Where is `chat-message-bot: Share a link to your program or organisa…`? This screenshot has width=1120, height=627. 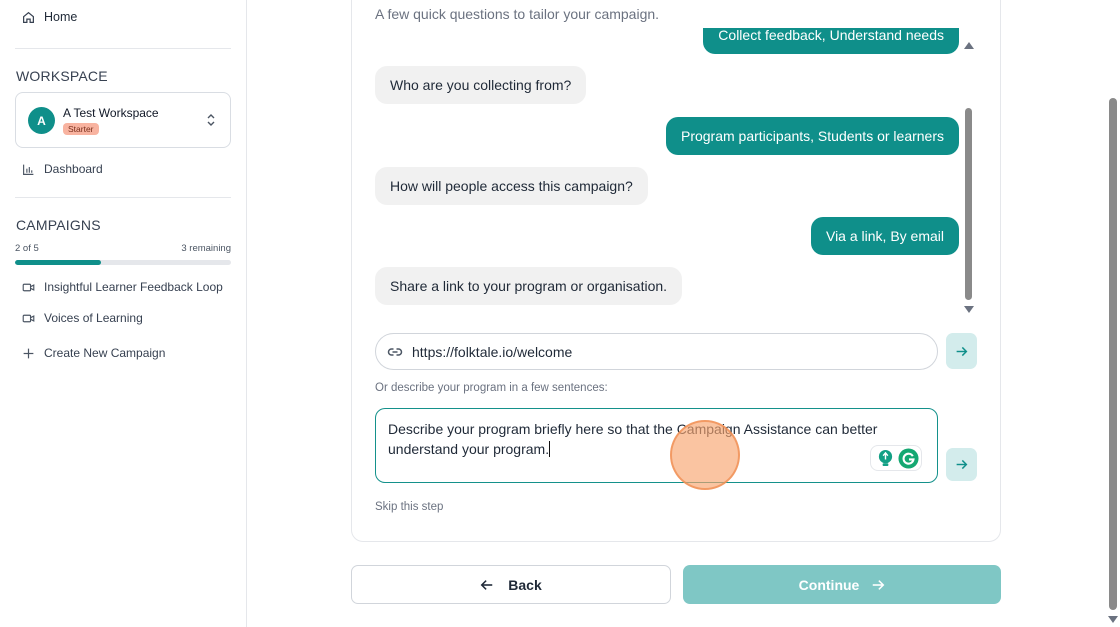
chat-message-bot: Share a link to your program or organisa… is located at coordinates (529, 286).